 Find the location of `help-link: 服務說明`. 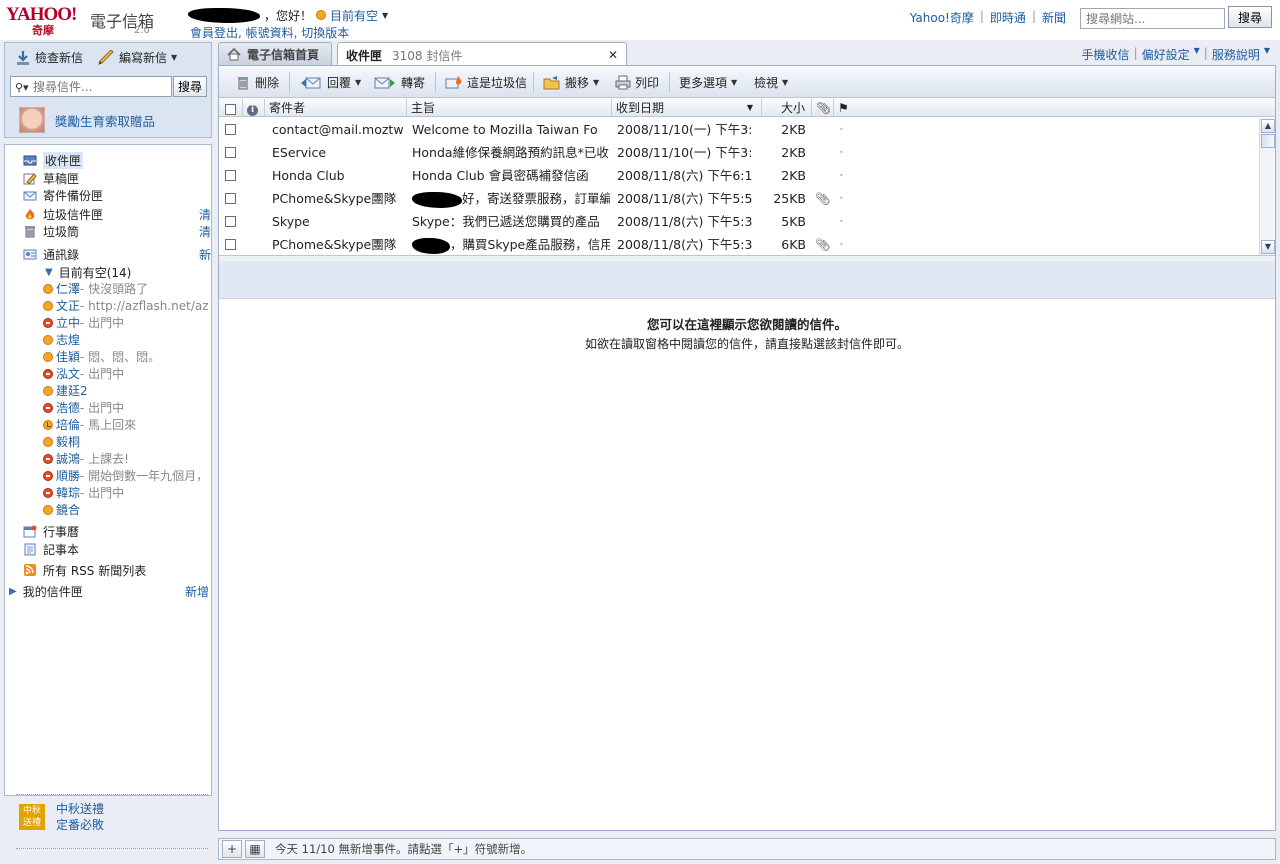

help-link: 服務說明 is located at coordinates (1236, 54).